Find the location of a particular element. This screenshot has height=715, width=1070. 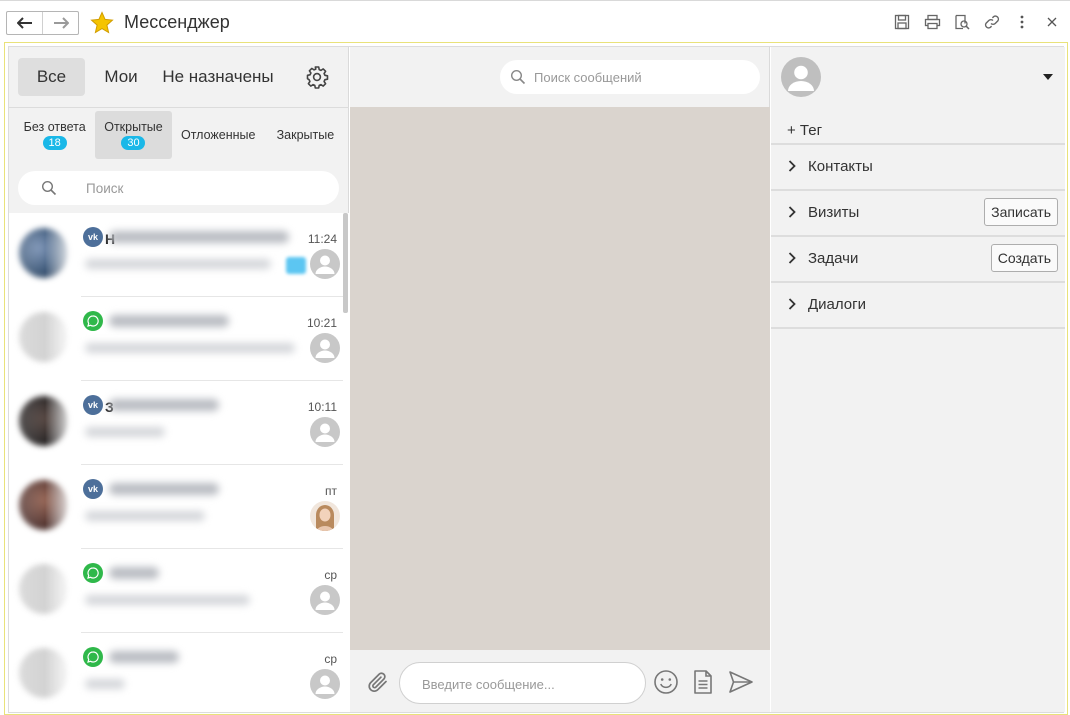

assignment-filters: Все Мои Не назначены is located at coordinates (179, 77).